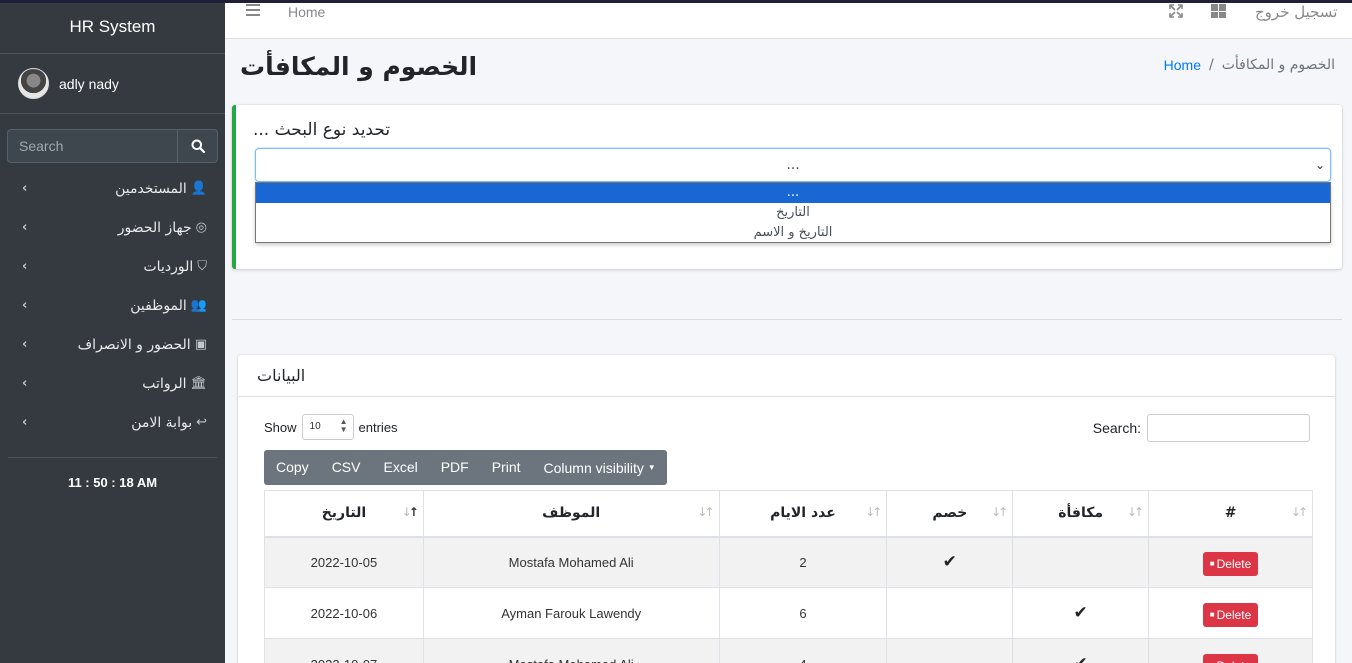  I want to click on column-header: # ↑↓, so click(1230, 514).